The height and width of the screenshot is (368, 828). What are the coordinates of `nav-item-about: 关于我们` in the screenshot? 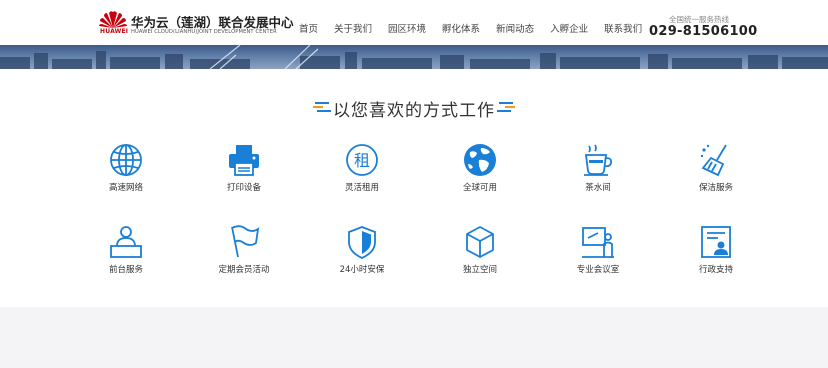 It's located at (353, 30).